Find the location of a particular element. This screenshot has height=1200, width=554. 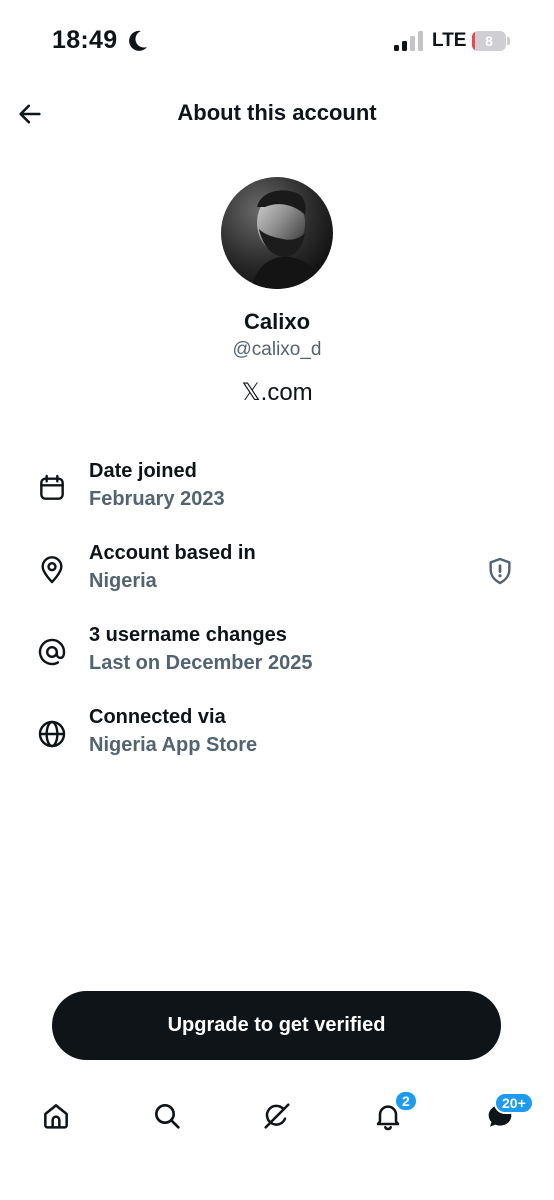

nav-notifications: 2 is located at coordinates (392, 1114).